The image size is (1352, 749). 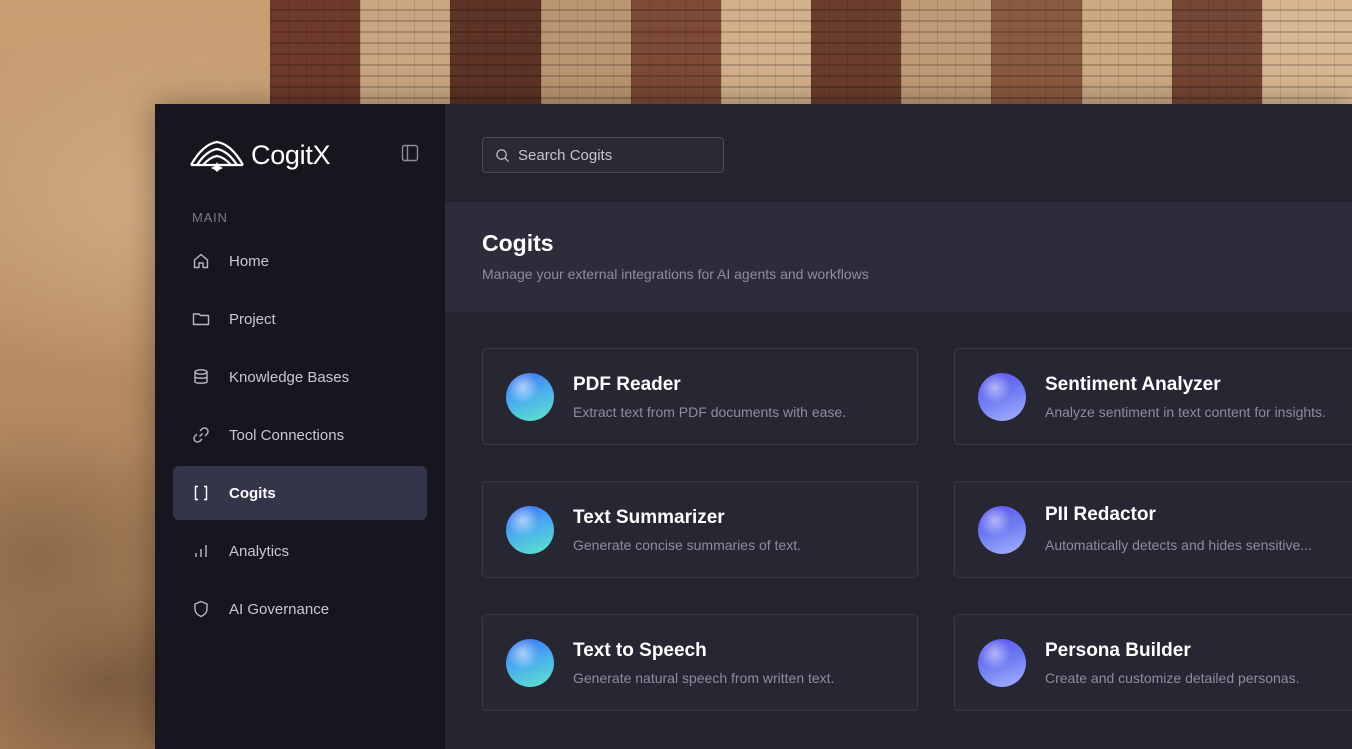 What do you see at coordinates (252, 493) in the screenshot?
I see `sidebar-item-label: Cogits` at bounding box center [252, 493].